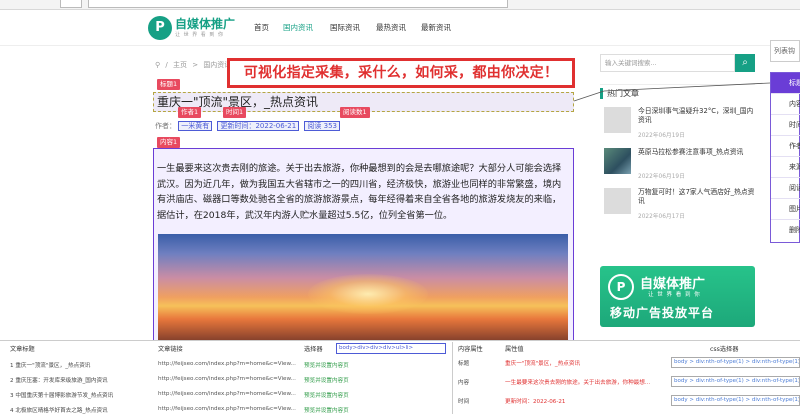  I want to click on field-item-source: 来源, so click(785, 167).